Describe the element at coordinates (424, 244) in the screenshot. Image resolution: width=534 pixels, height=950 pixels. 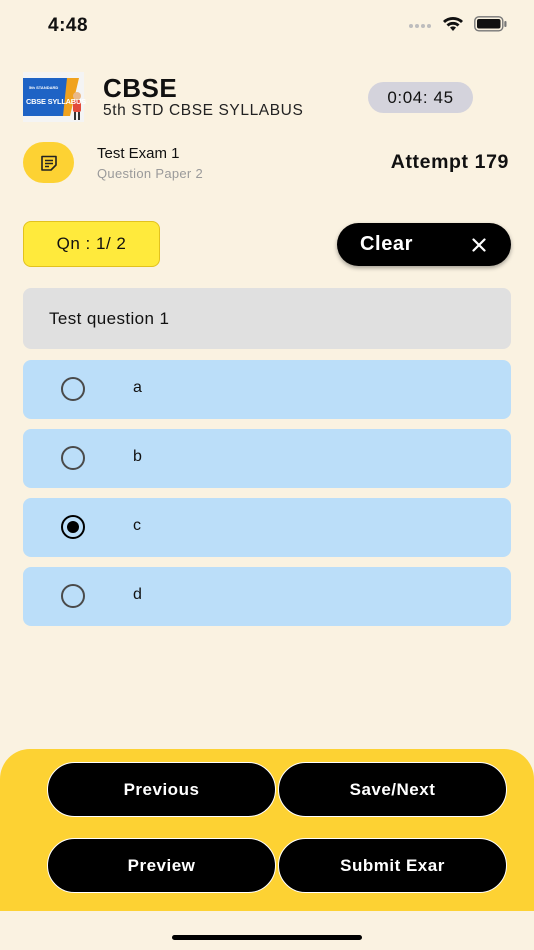
I see `clear-button: Clear` at that location.